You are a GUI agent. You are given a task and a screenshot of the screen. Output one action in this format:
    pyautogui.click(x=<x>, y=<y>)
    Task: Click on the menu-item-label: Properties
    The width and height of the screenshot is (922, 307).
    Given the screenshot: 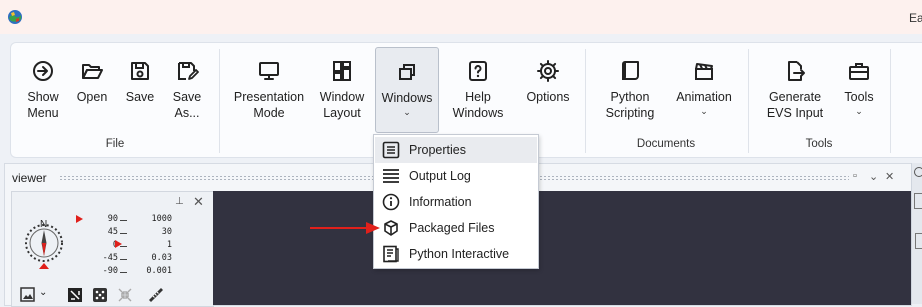 What is the action you would take?
    pyautogui.click(x=437, y=150)
    